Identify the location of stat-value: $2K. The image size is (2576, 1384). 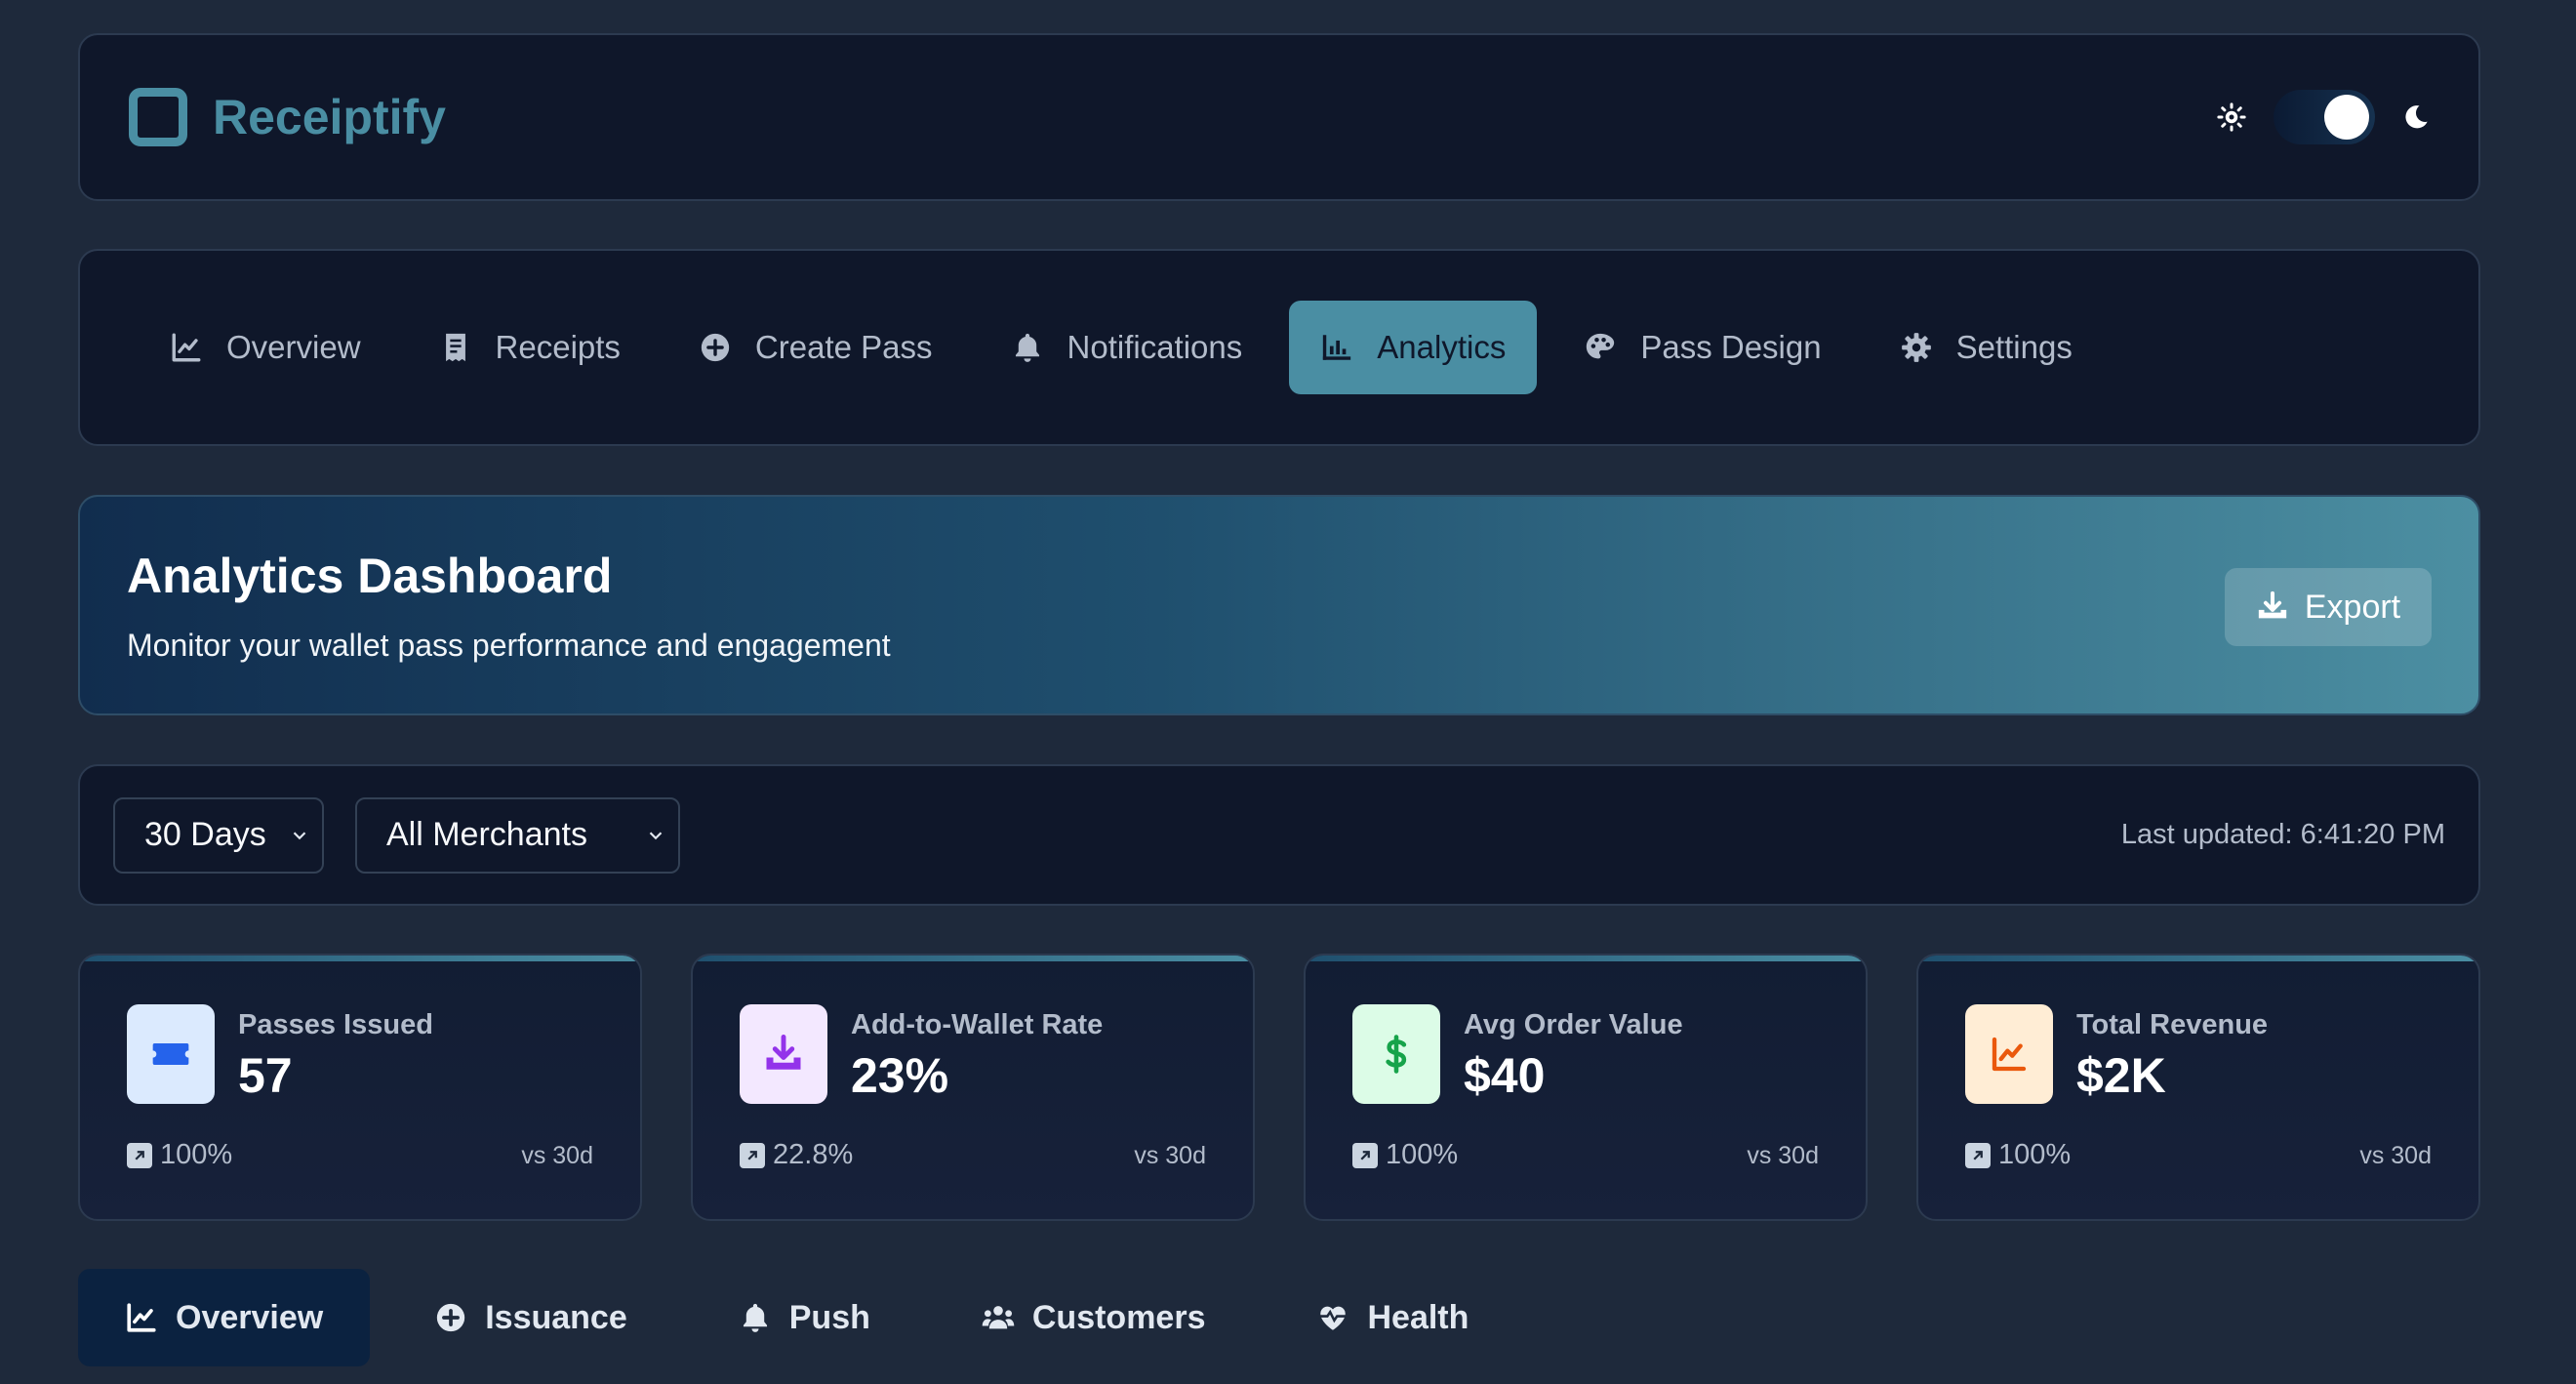
(2121, 1075).